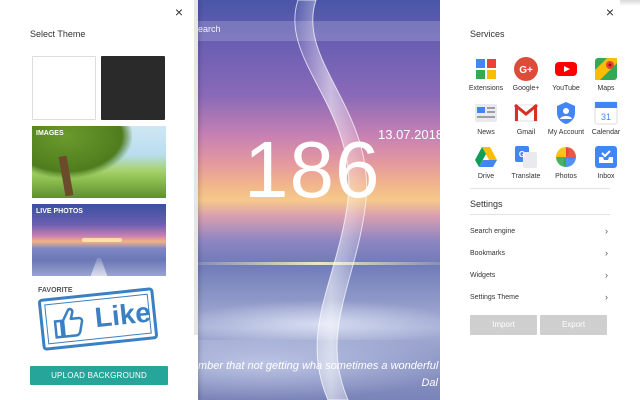 This screenshot has width=640, height=400. I want to click on service-photos: Photos, so click(566, 168).